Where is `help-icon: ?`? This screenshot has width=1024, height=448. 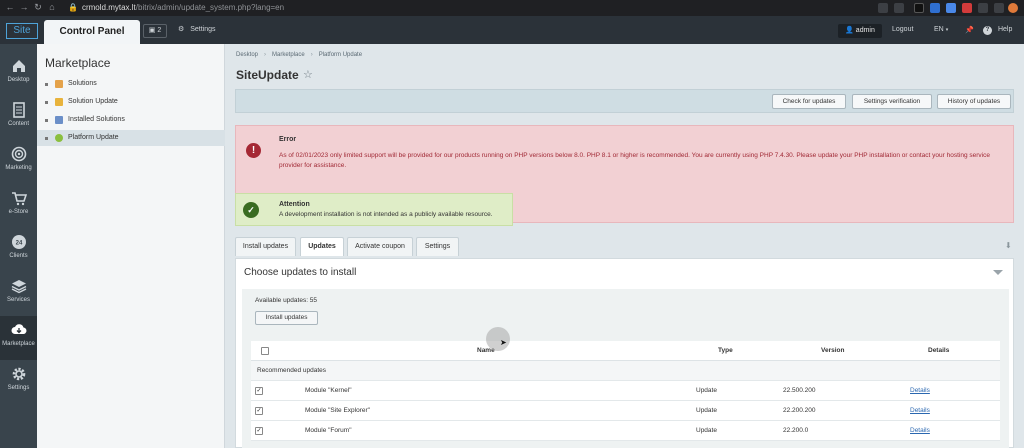 help-icon: ? is located at coordinates (987, 30).